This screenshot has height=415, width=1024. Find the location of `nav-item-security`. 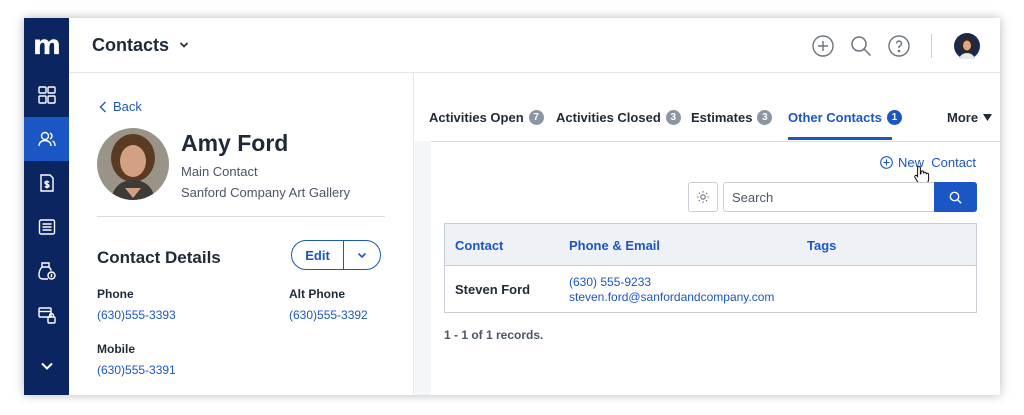

nav-item-security is located at coordinates (46, 315).